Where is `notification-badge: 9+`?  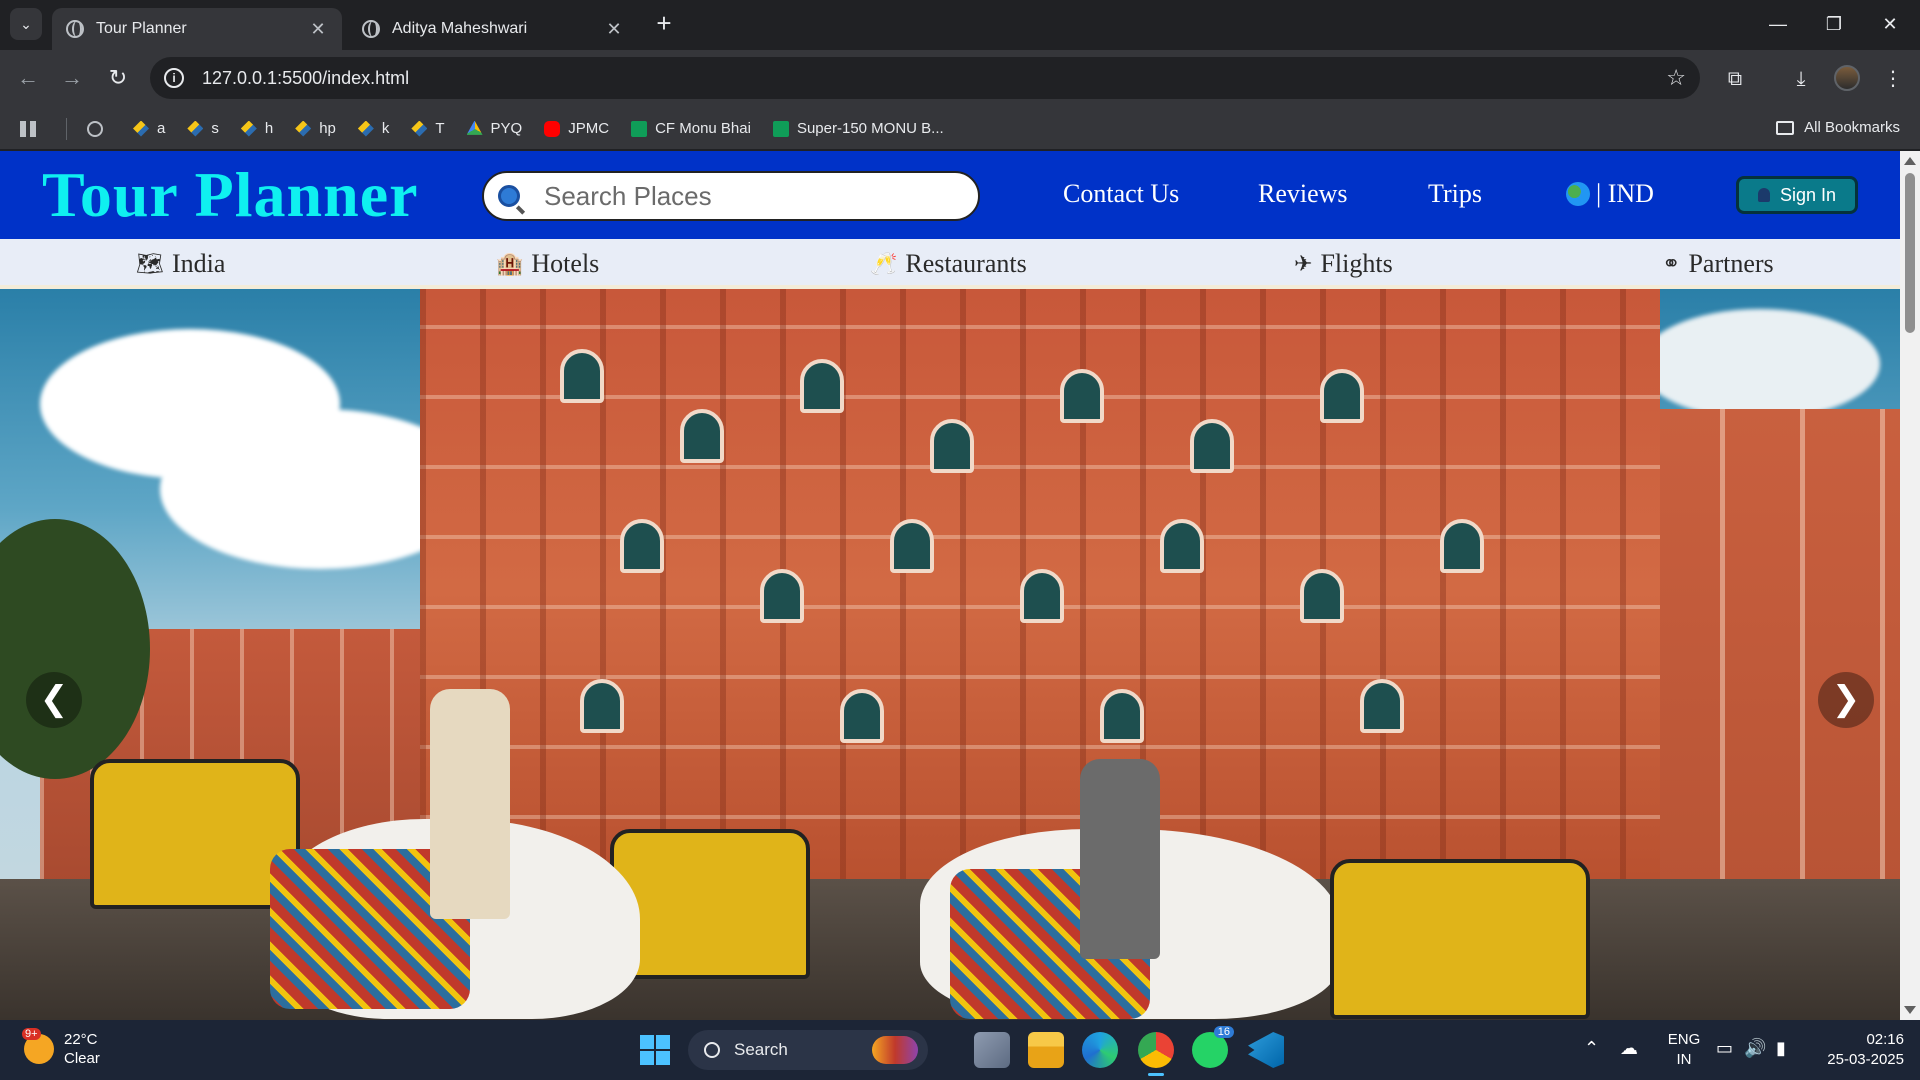 notification-badge: 9+ is located at coordinates (31, 1034).